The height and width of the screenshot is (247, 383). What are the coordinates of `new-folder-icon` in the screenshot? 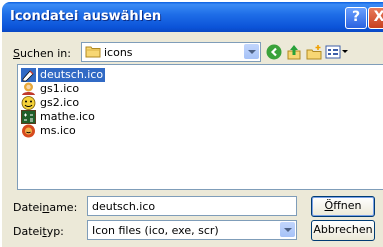 It's located at (314, 52).